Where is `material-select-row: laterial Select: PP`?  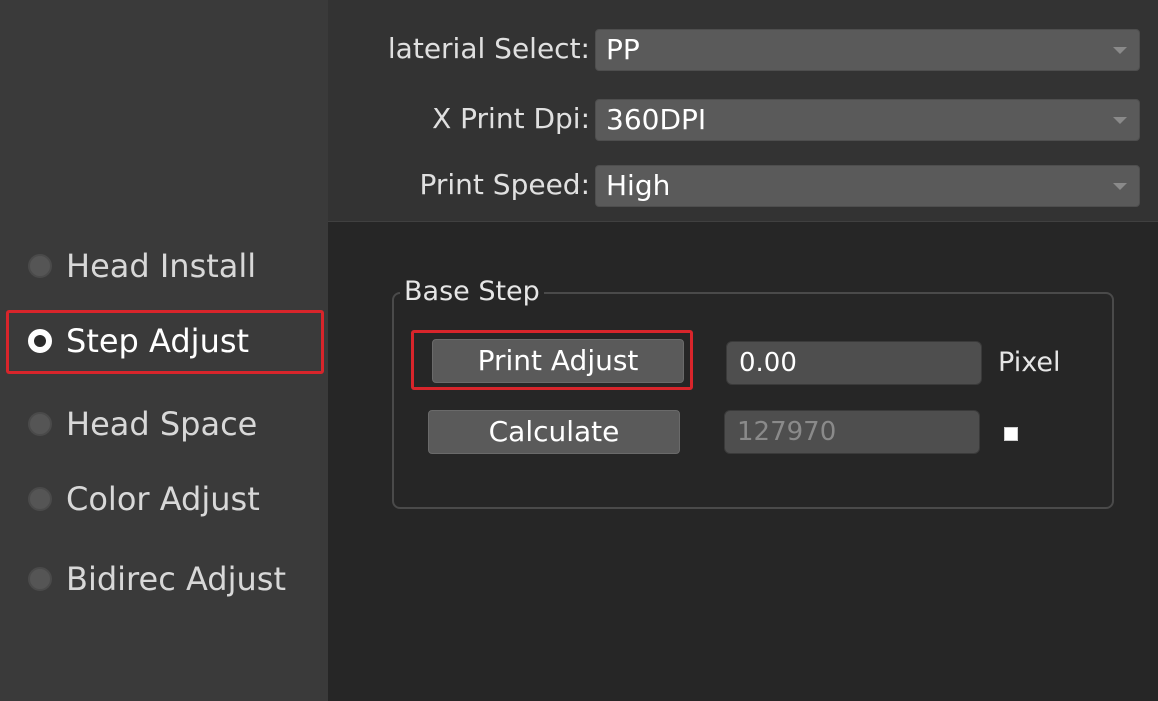 material-select-row: laterial Select: PP is located at coordinates (743, 49).